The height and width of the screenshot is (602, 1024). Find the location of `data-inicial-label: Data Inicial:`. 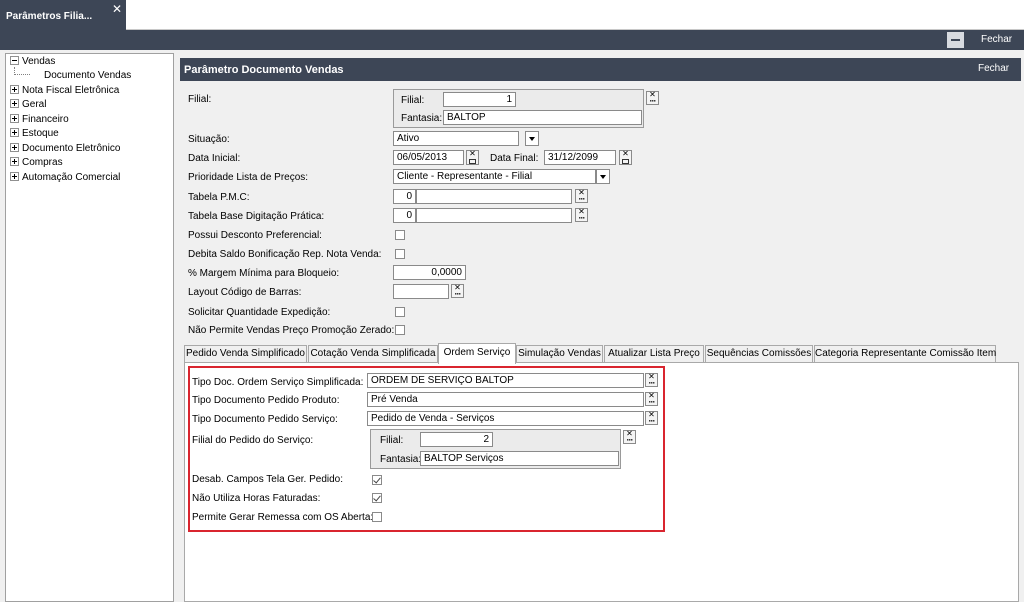

data-inicial-label: Data Inicial: is located at coordinates (214, 158).